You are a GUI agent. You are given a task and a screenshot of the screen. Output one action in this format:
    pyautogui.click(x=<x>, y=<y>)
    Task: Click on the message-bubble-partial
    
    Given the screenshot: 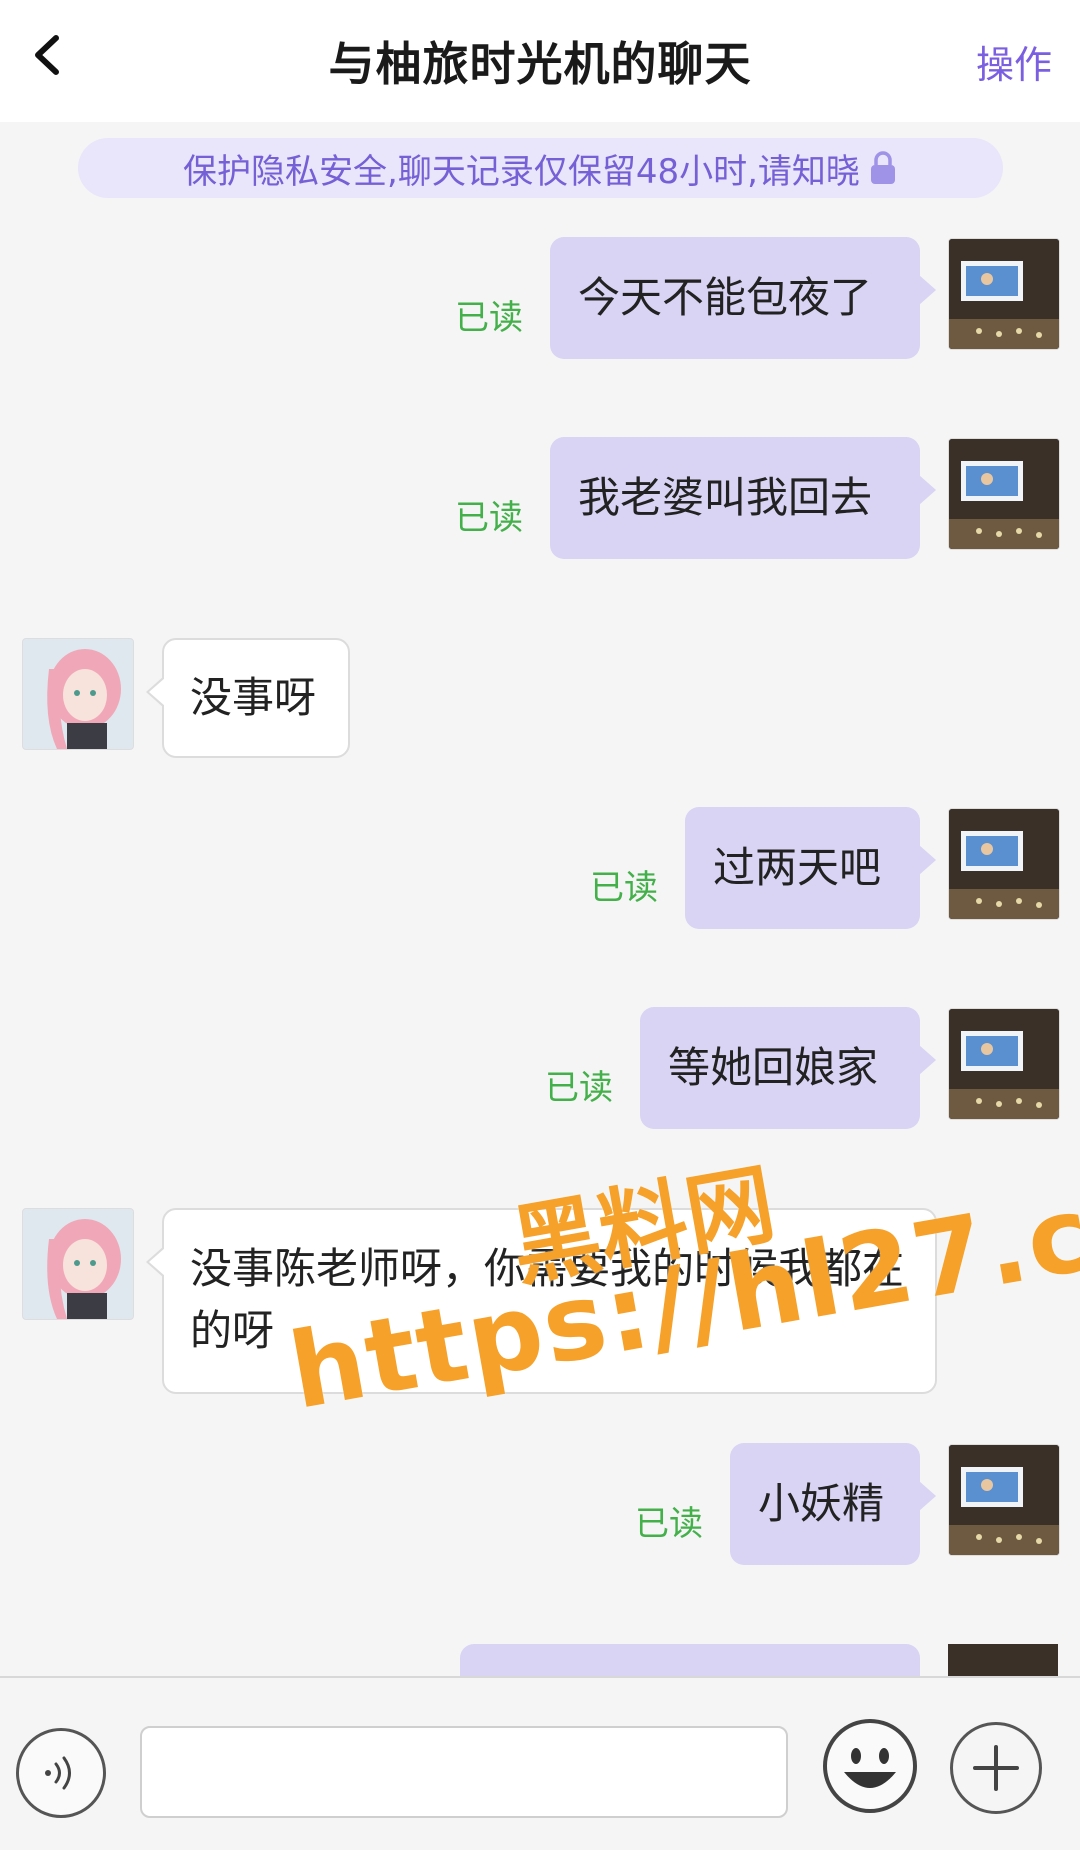 What is the action you would take?
    pyautogui.click(x=690, y=1661)
    